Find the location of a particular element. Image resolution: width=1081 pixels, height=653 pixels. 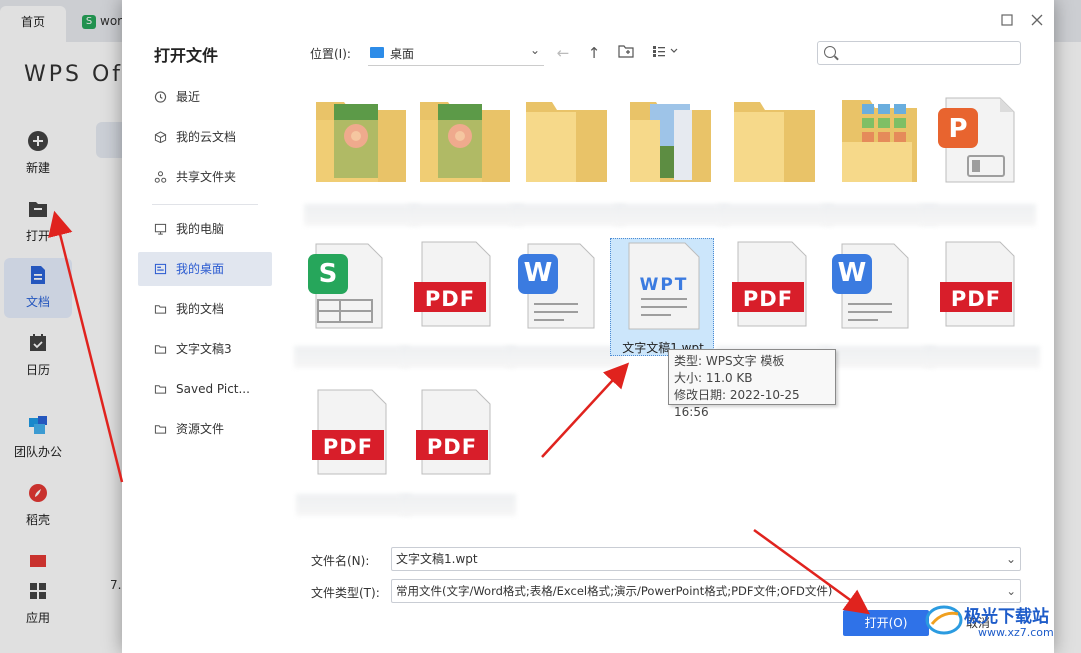

view-mode-icon is located at coordinates (667, 53).